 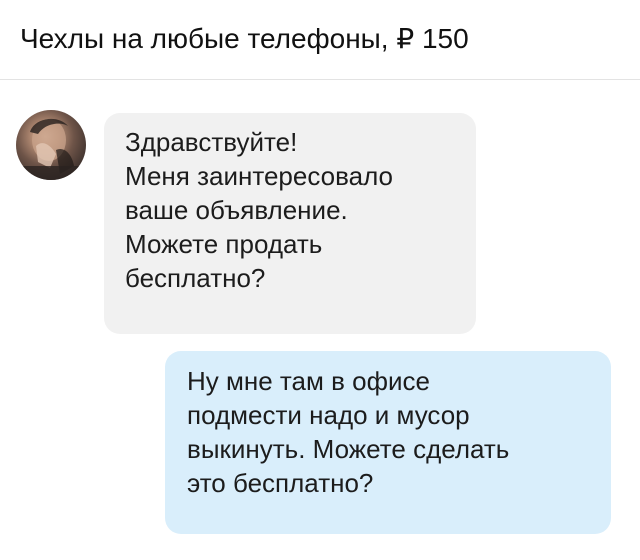 I want to click on message-line: бесплатно?, so click(x=195, y=278).